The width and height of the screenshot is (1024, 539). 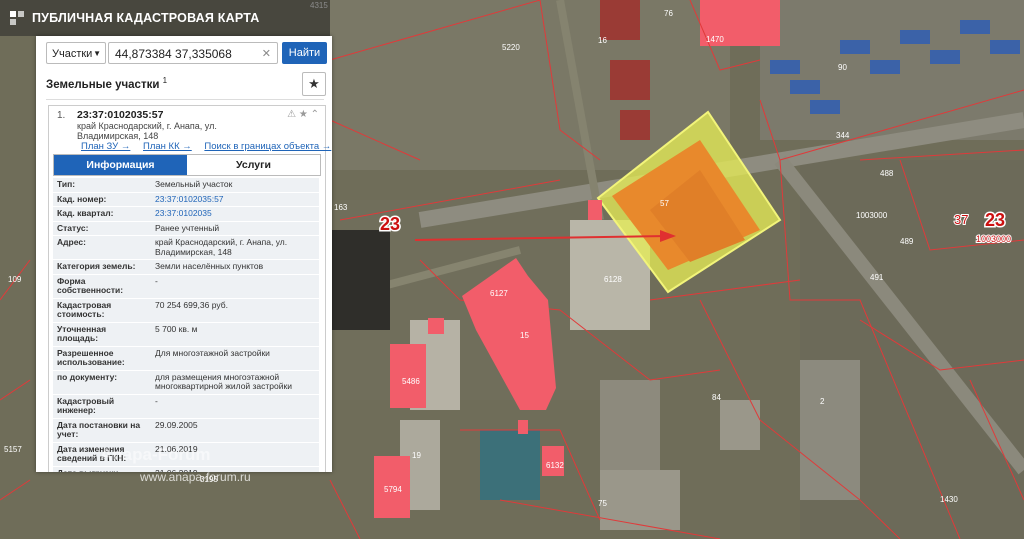 What do you see at coordinates (101, 358) in the screenshot?
I see `info-key: Разрешенное использование:` at bounding box center [101, 358].